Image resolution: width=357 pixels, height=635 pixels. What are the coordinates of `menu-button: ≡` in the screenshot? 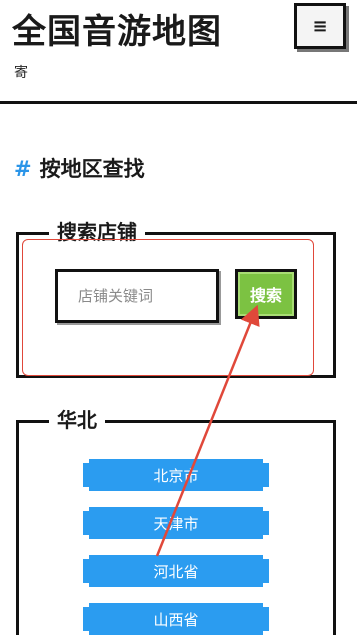 It's located at (320, 26).